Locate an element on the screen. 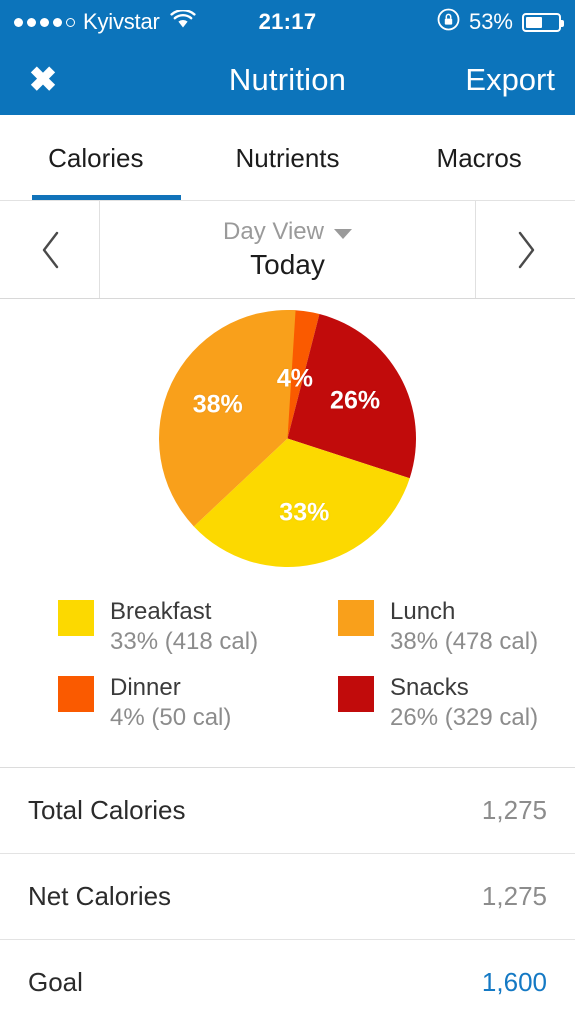  battery-percentage: 53% is located at coordinates (490, 21).